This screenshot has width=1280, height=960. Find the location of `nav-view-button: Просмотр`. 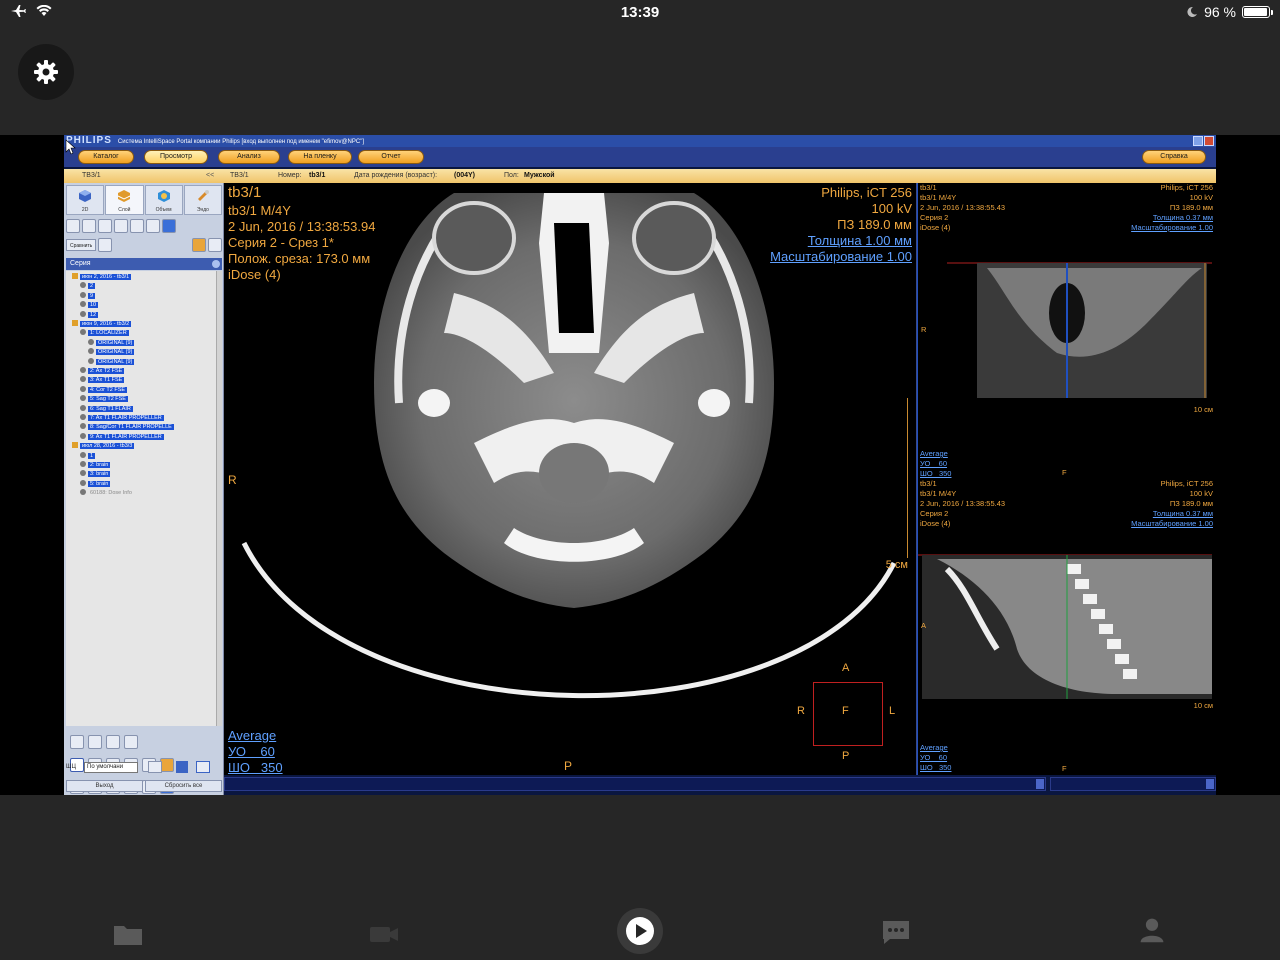

nav-view-button: Просмотр is located at coordinates (176, 157).